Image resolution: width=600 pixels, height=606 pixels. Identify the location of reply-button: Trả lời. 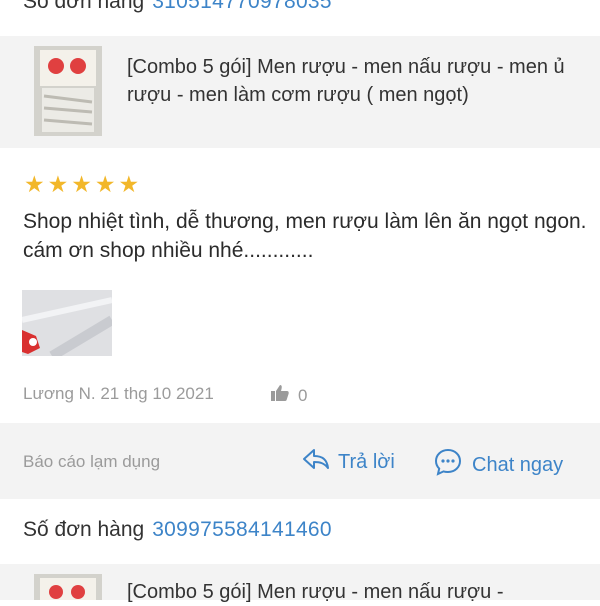
(348, 462).